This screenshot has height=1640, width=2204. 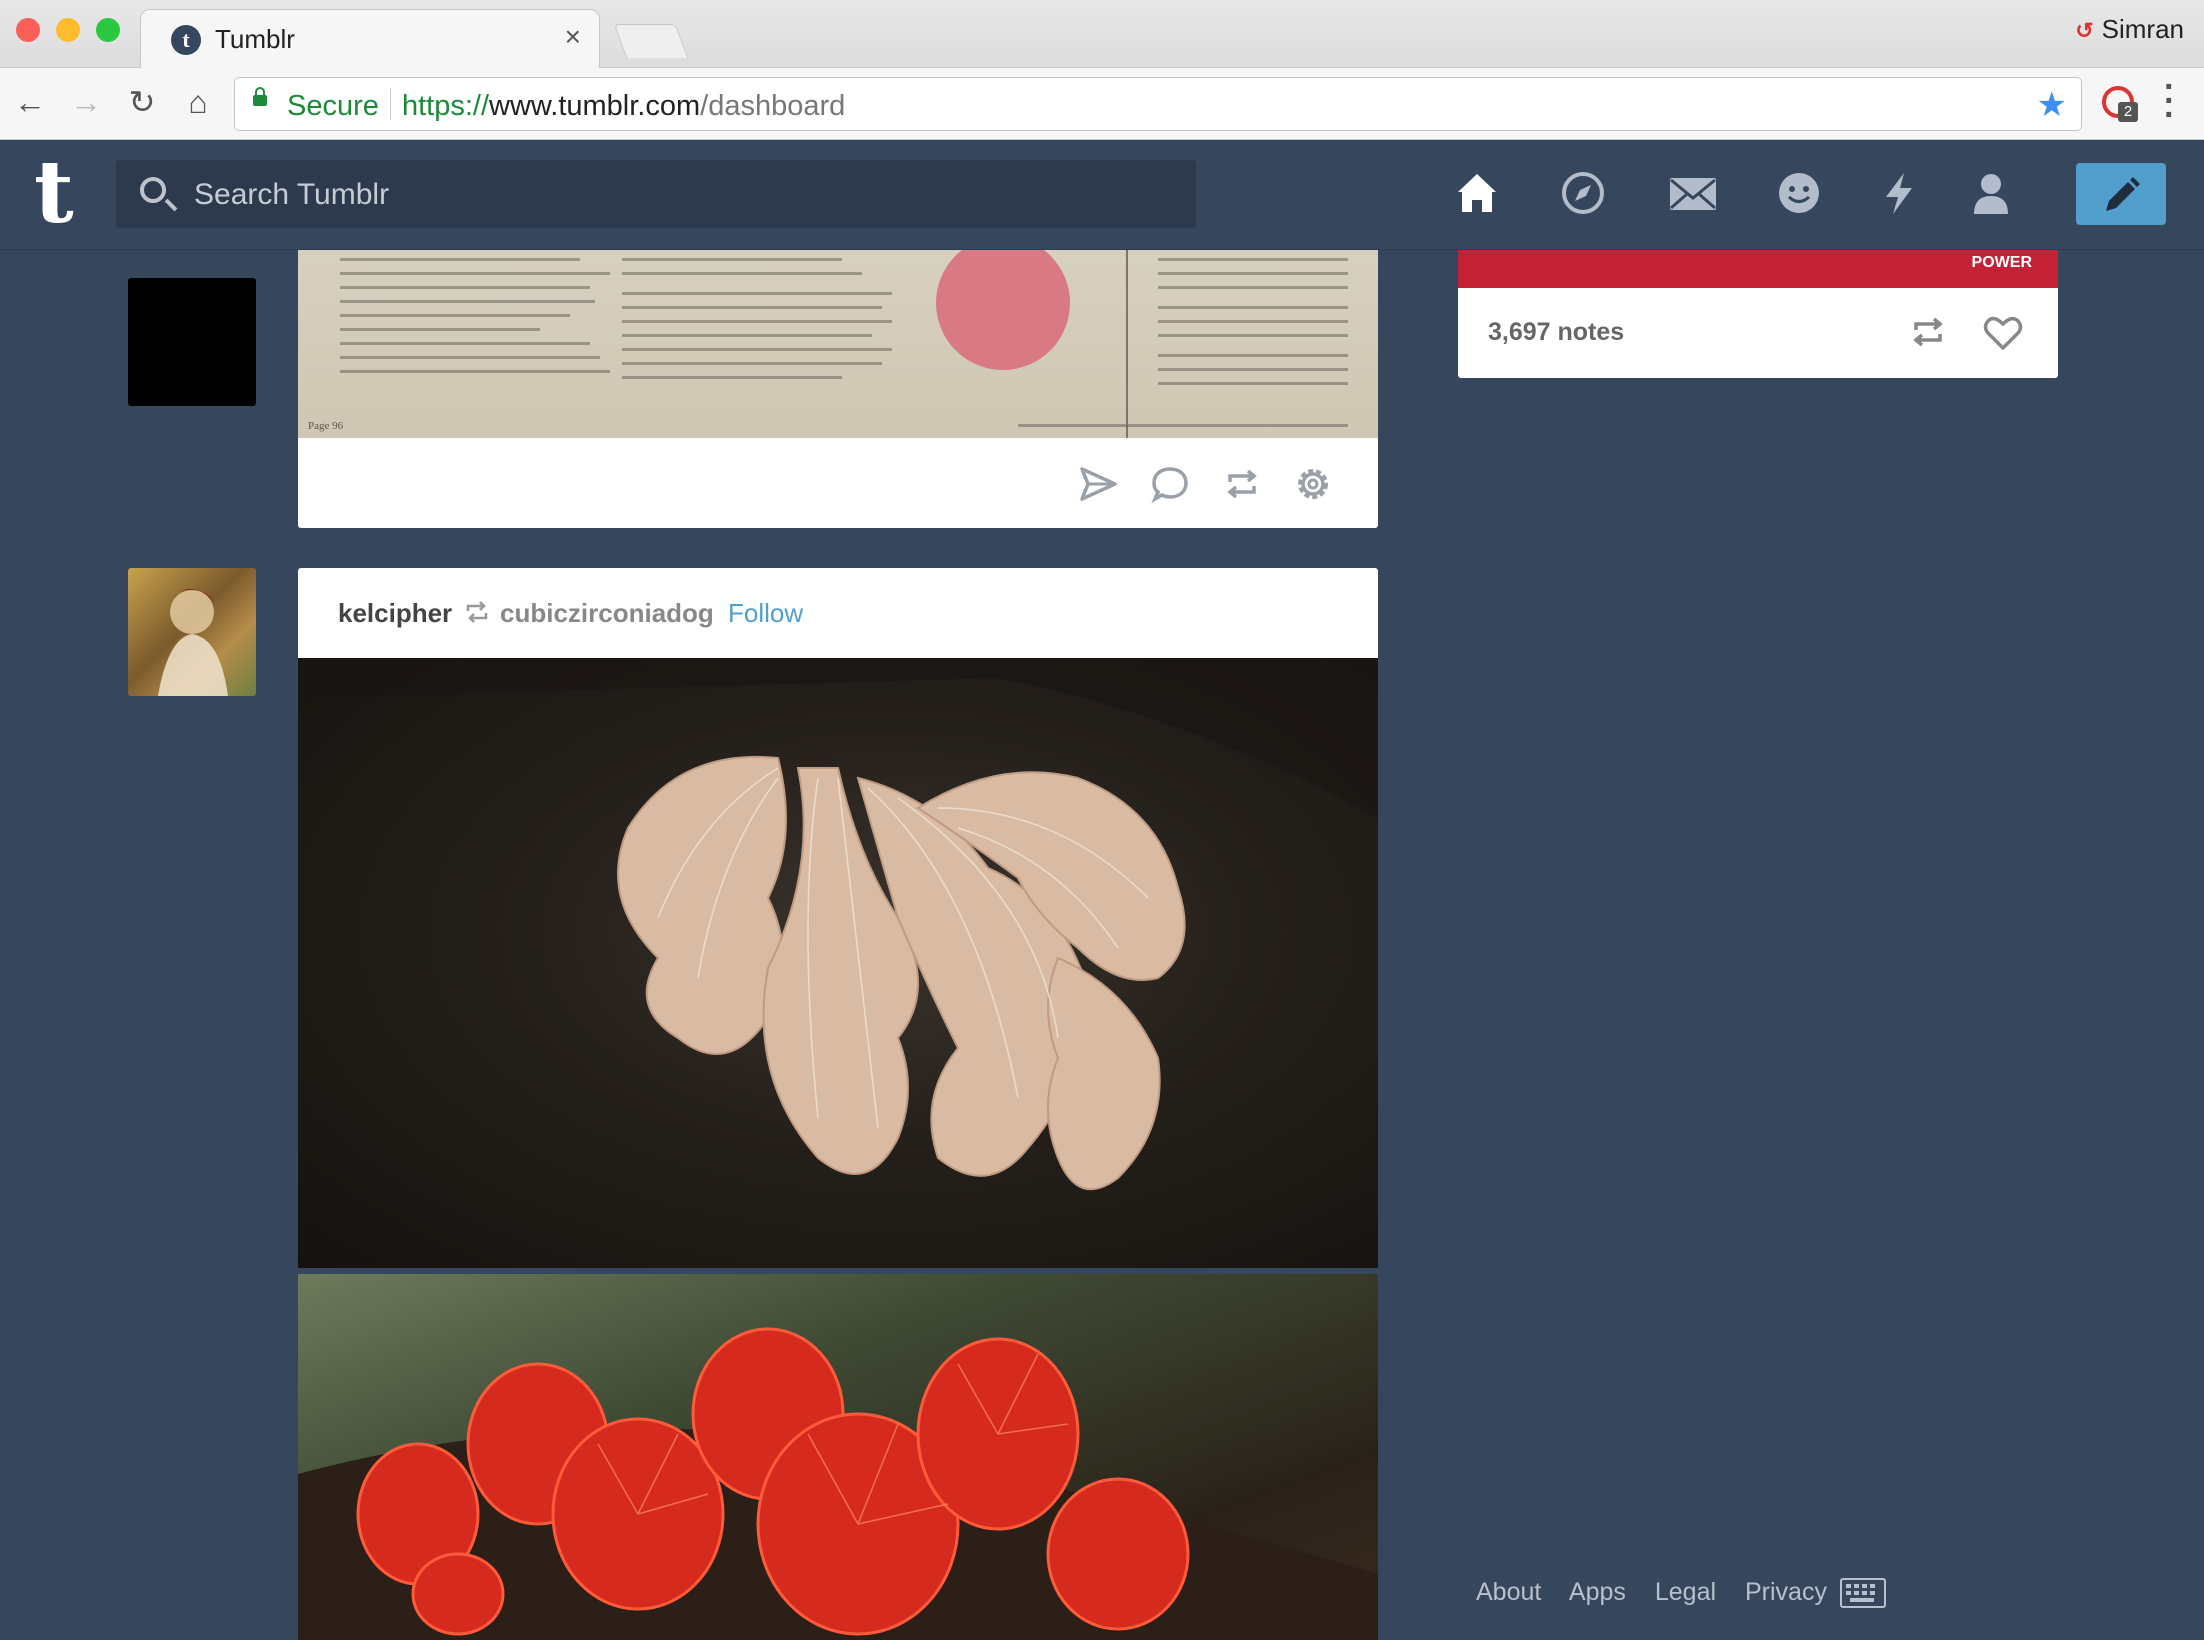 I want to click on extension-badge: 2, so click(x=2128, y=112).